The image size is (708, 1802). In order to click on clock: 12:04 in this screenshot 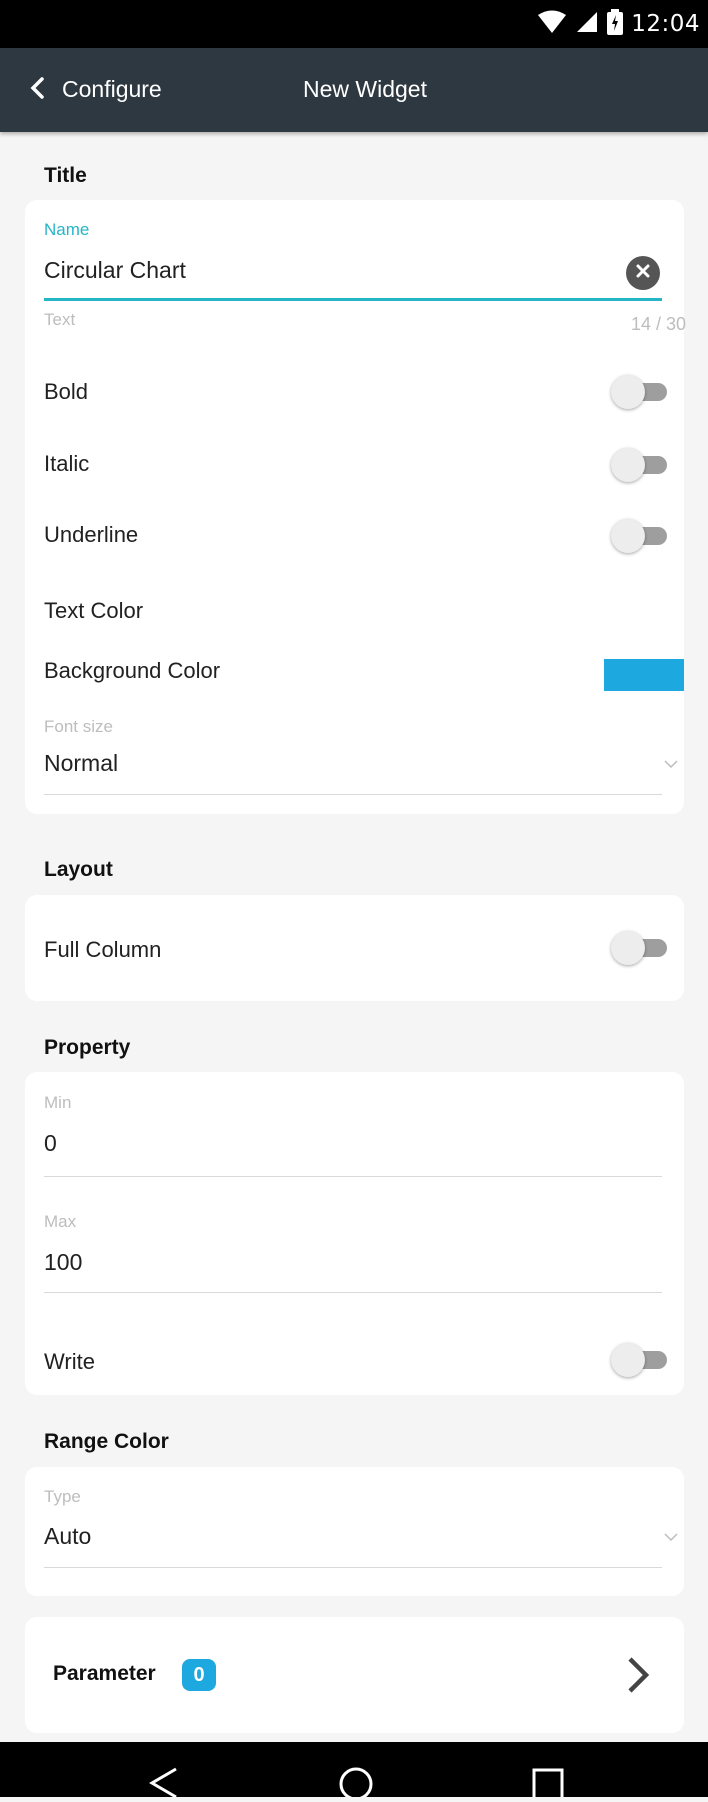, I will do `click(665, 24)`.